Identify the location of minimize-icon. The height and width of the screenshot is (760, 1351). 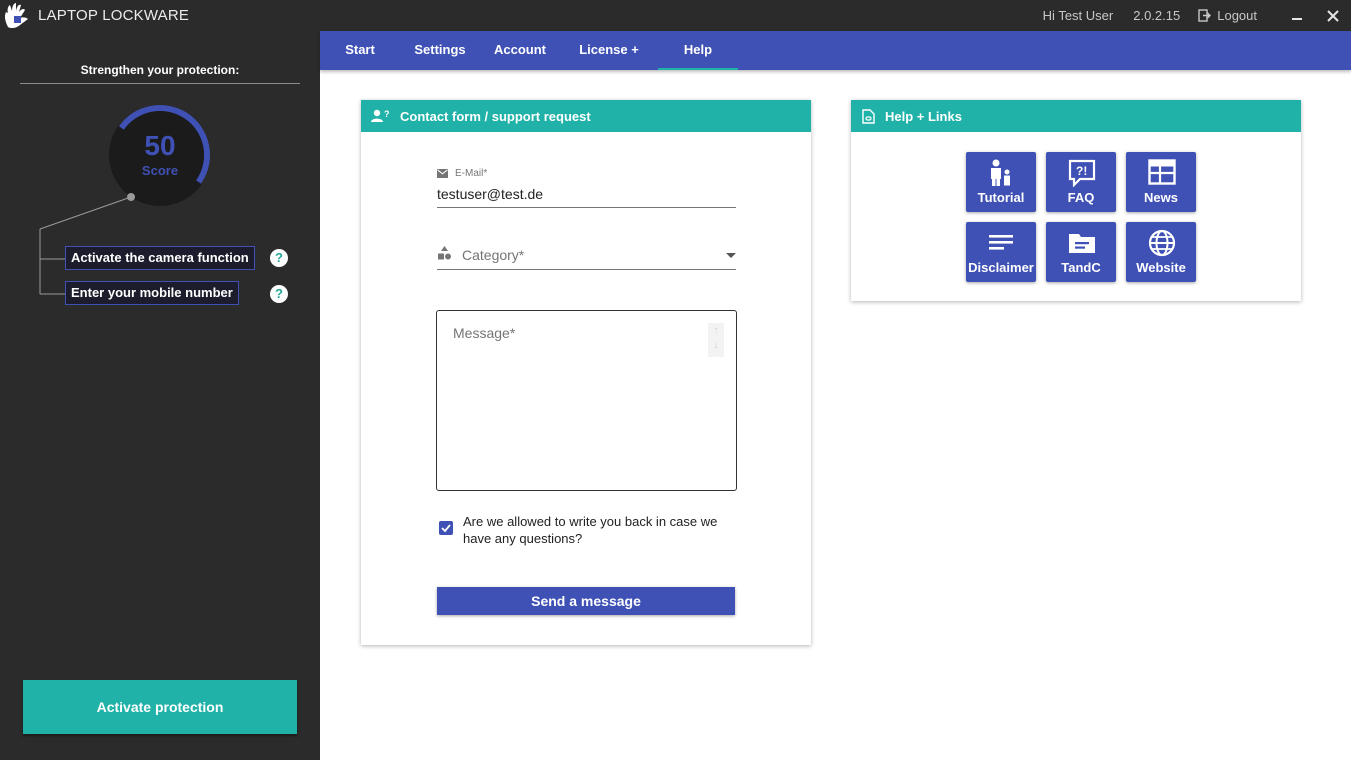
(1297, 18).